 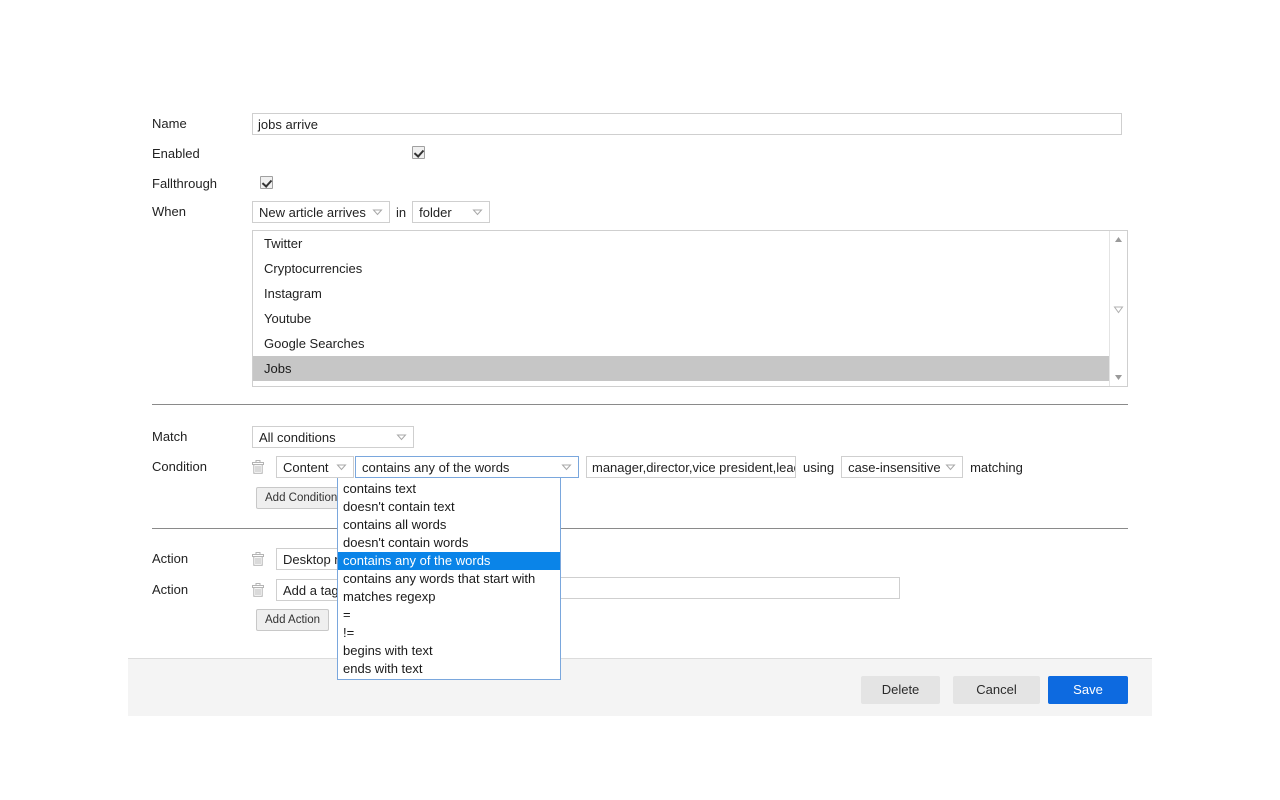 I want to click on scroll-up-icon, so click(x=1118, y=239).